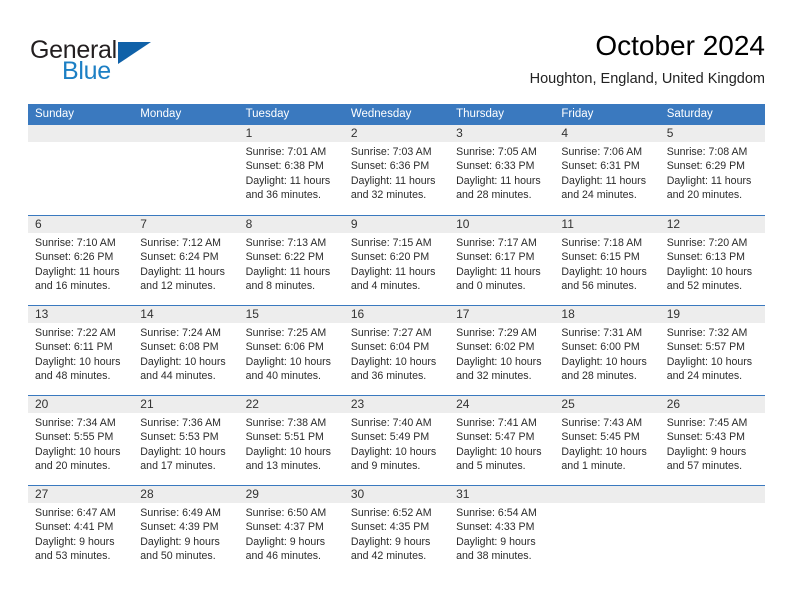 The image size is (792, 612). What do you see at coordinates (186, 404) in the screenshot?
I see `day-number: 21` at bounding box center [186, 404].